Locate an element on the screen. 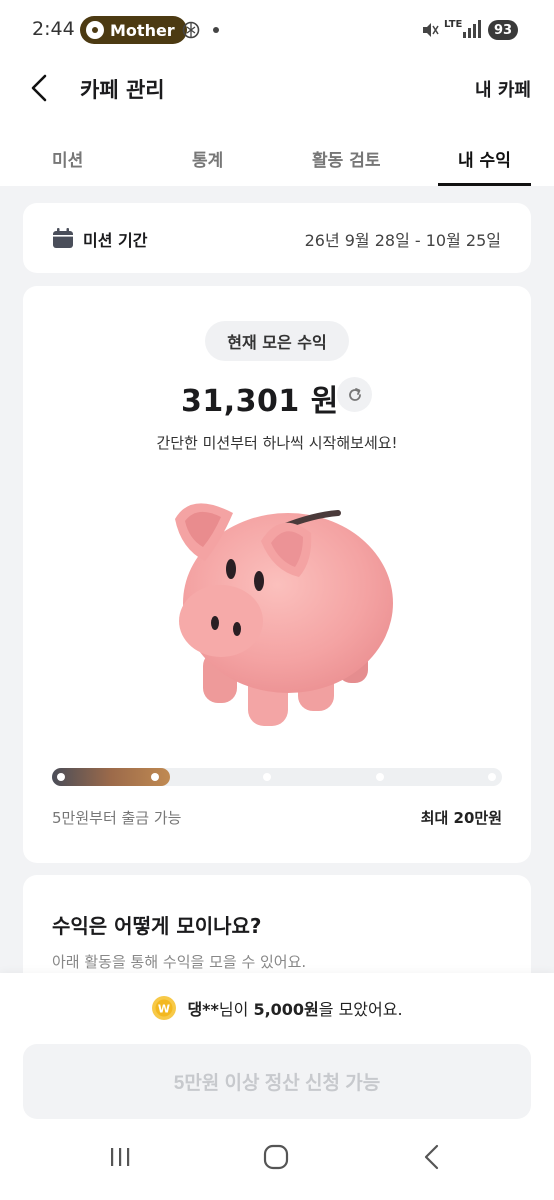  system-back-button is located at coordinates (432, 1157).